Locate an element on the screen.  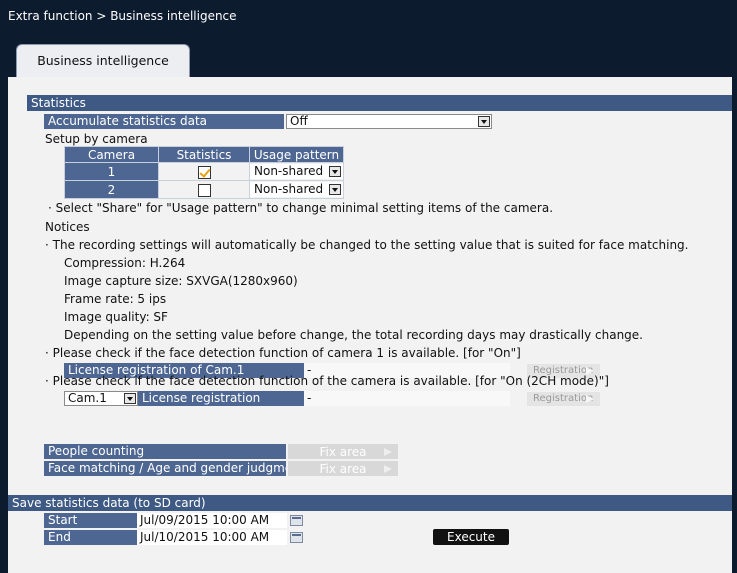
col-camera: Camera is located at coordinates (111, 154).